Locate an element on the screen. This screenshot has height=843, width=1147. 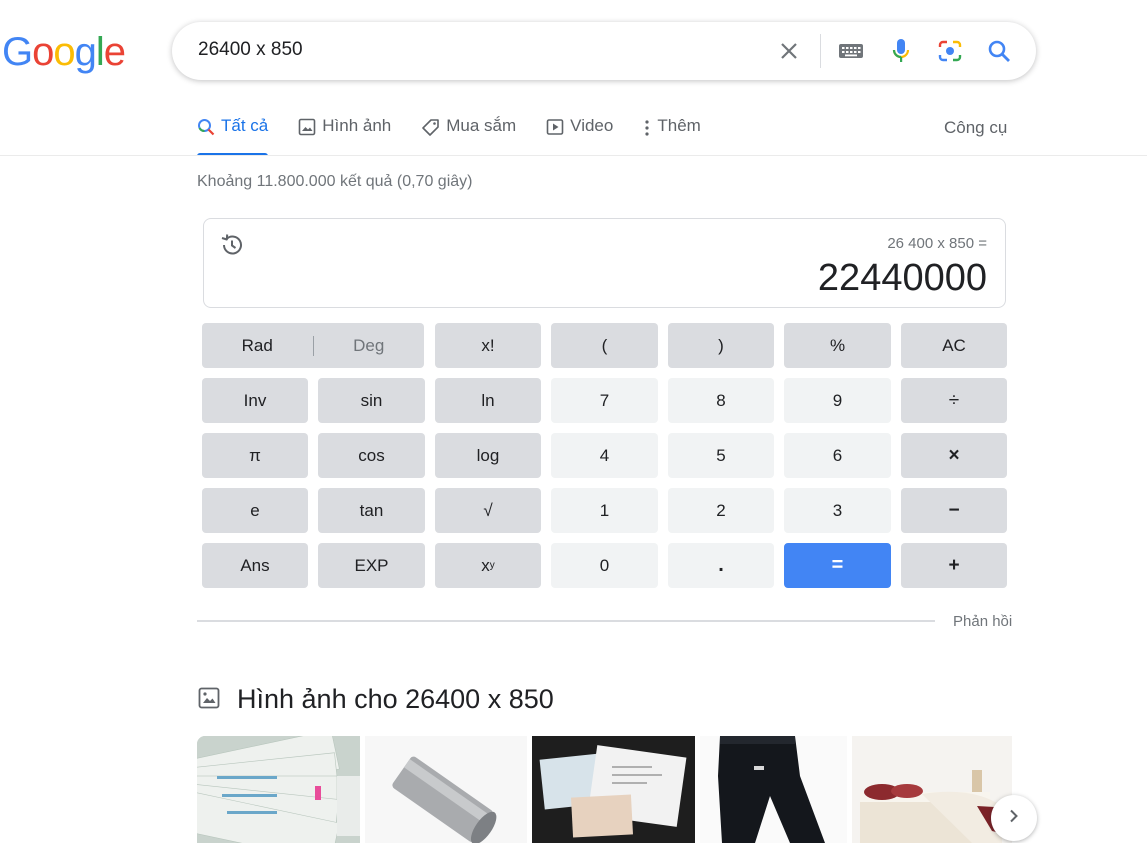
tab-shopping: Mua sắm is located at coordinates (468, 136).